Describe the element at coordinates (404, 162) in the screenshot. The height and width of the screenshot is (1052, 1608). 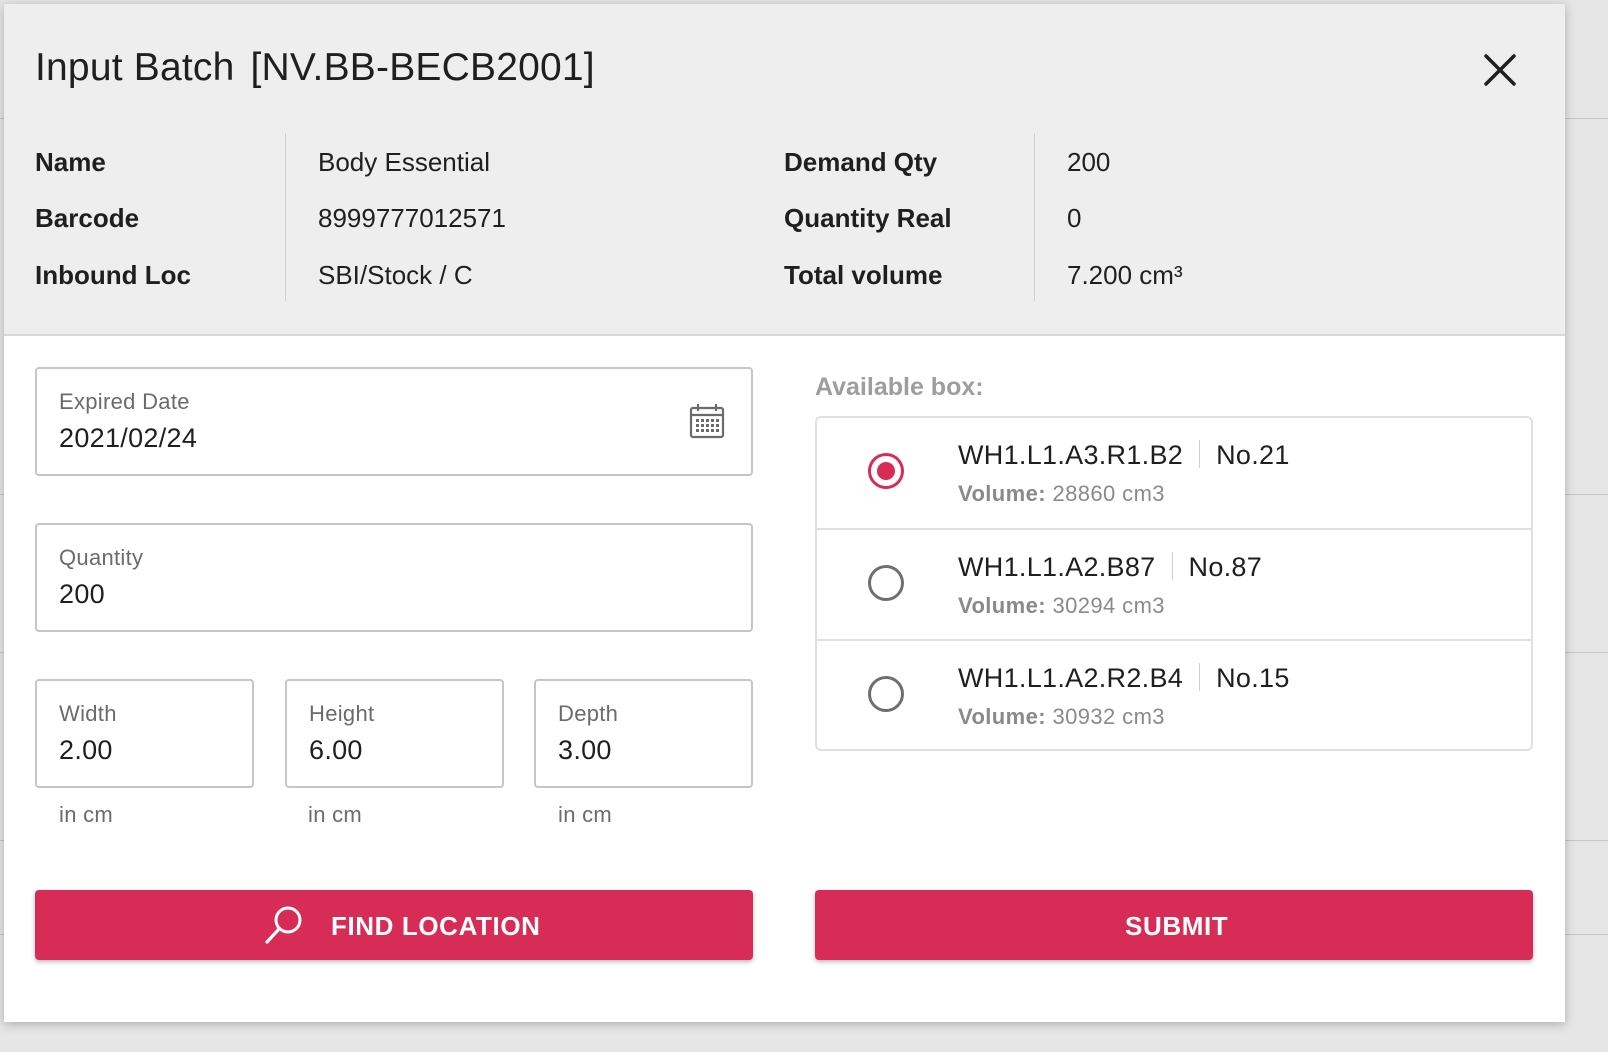
I see `name-value: Body Essential` at that location.